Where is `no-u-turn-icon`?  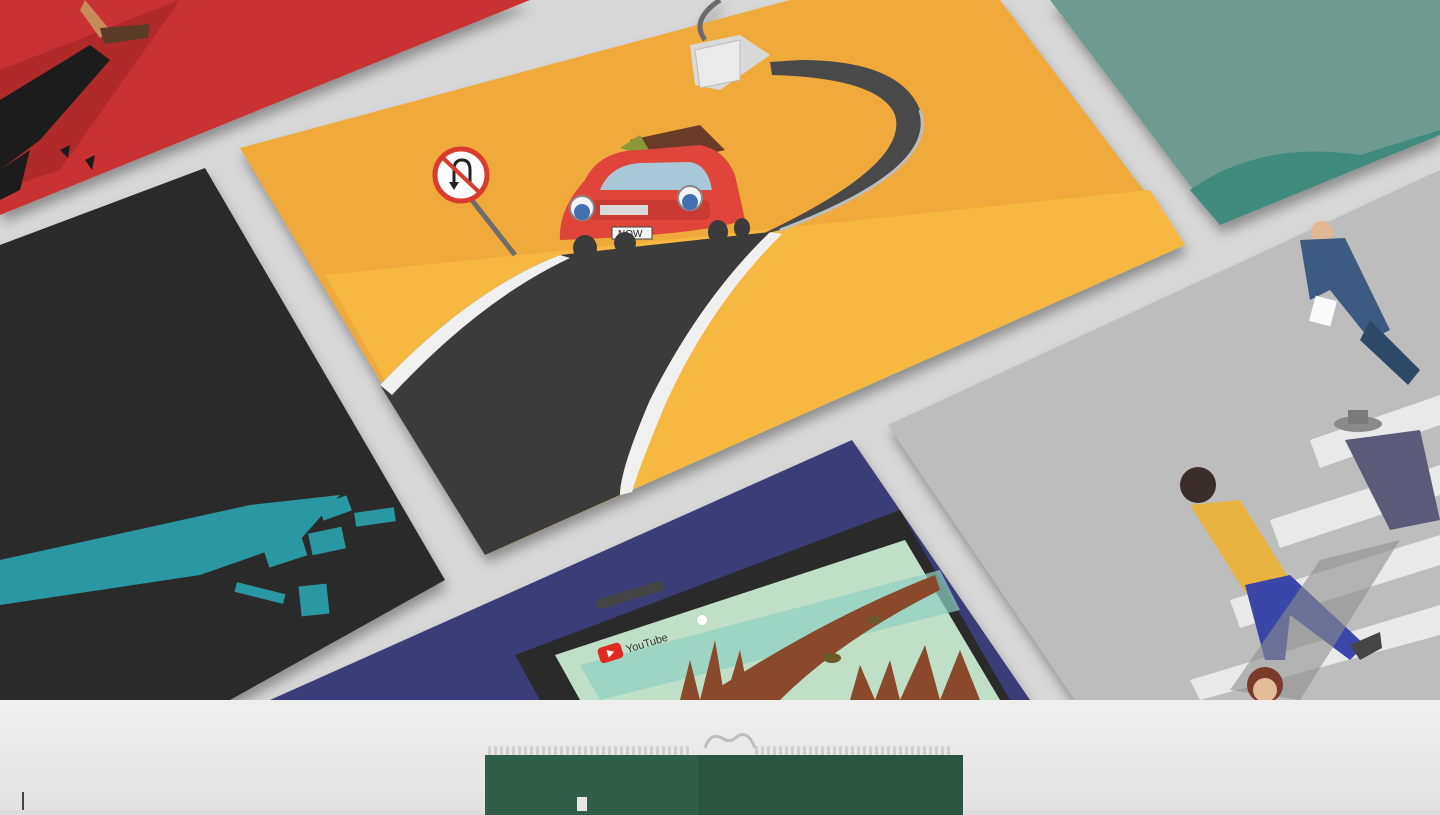
no-u-turn-icon is located at coordinates (461, 175).